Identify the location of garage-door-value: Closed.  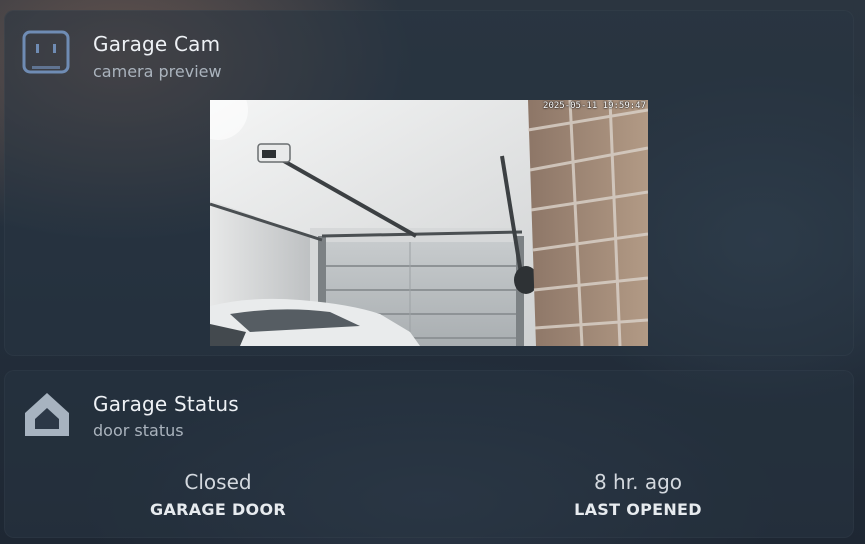
(218, 482).